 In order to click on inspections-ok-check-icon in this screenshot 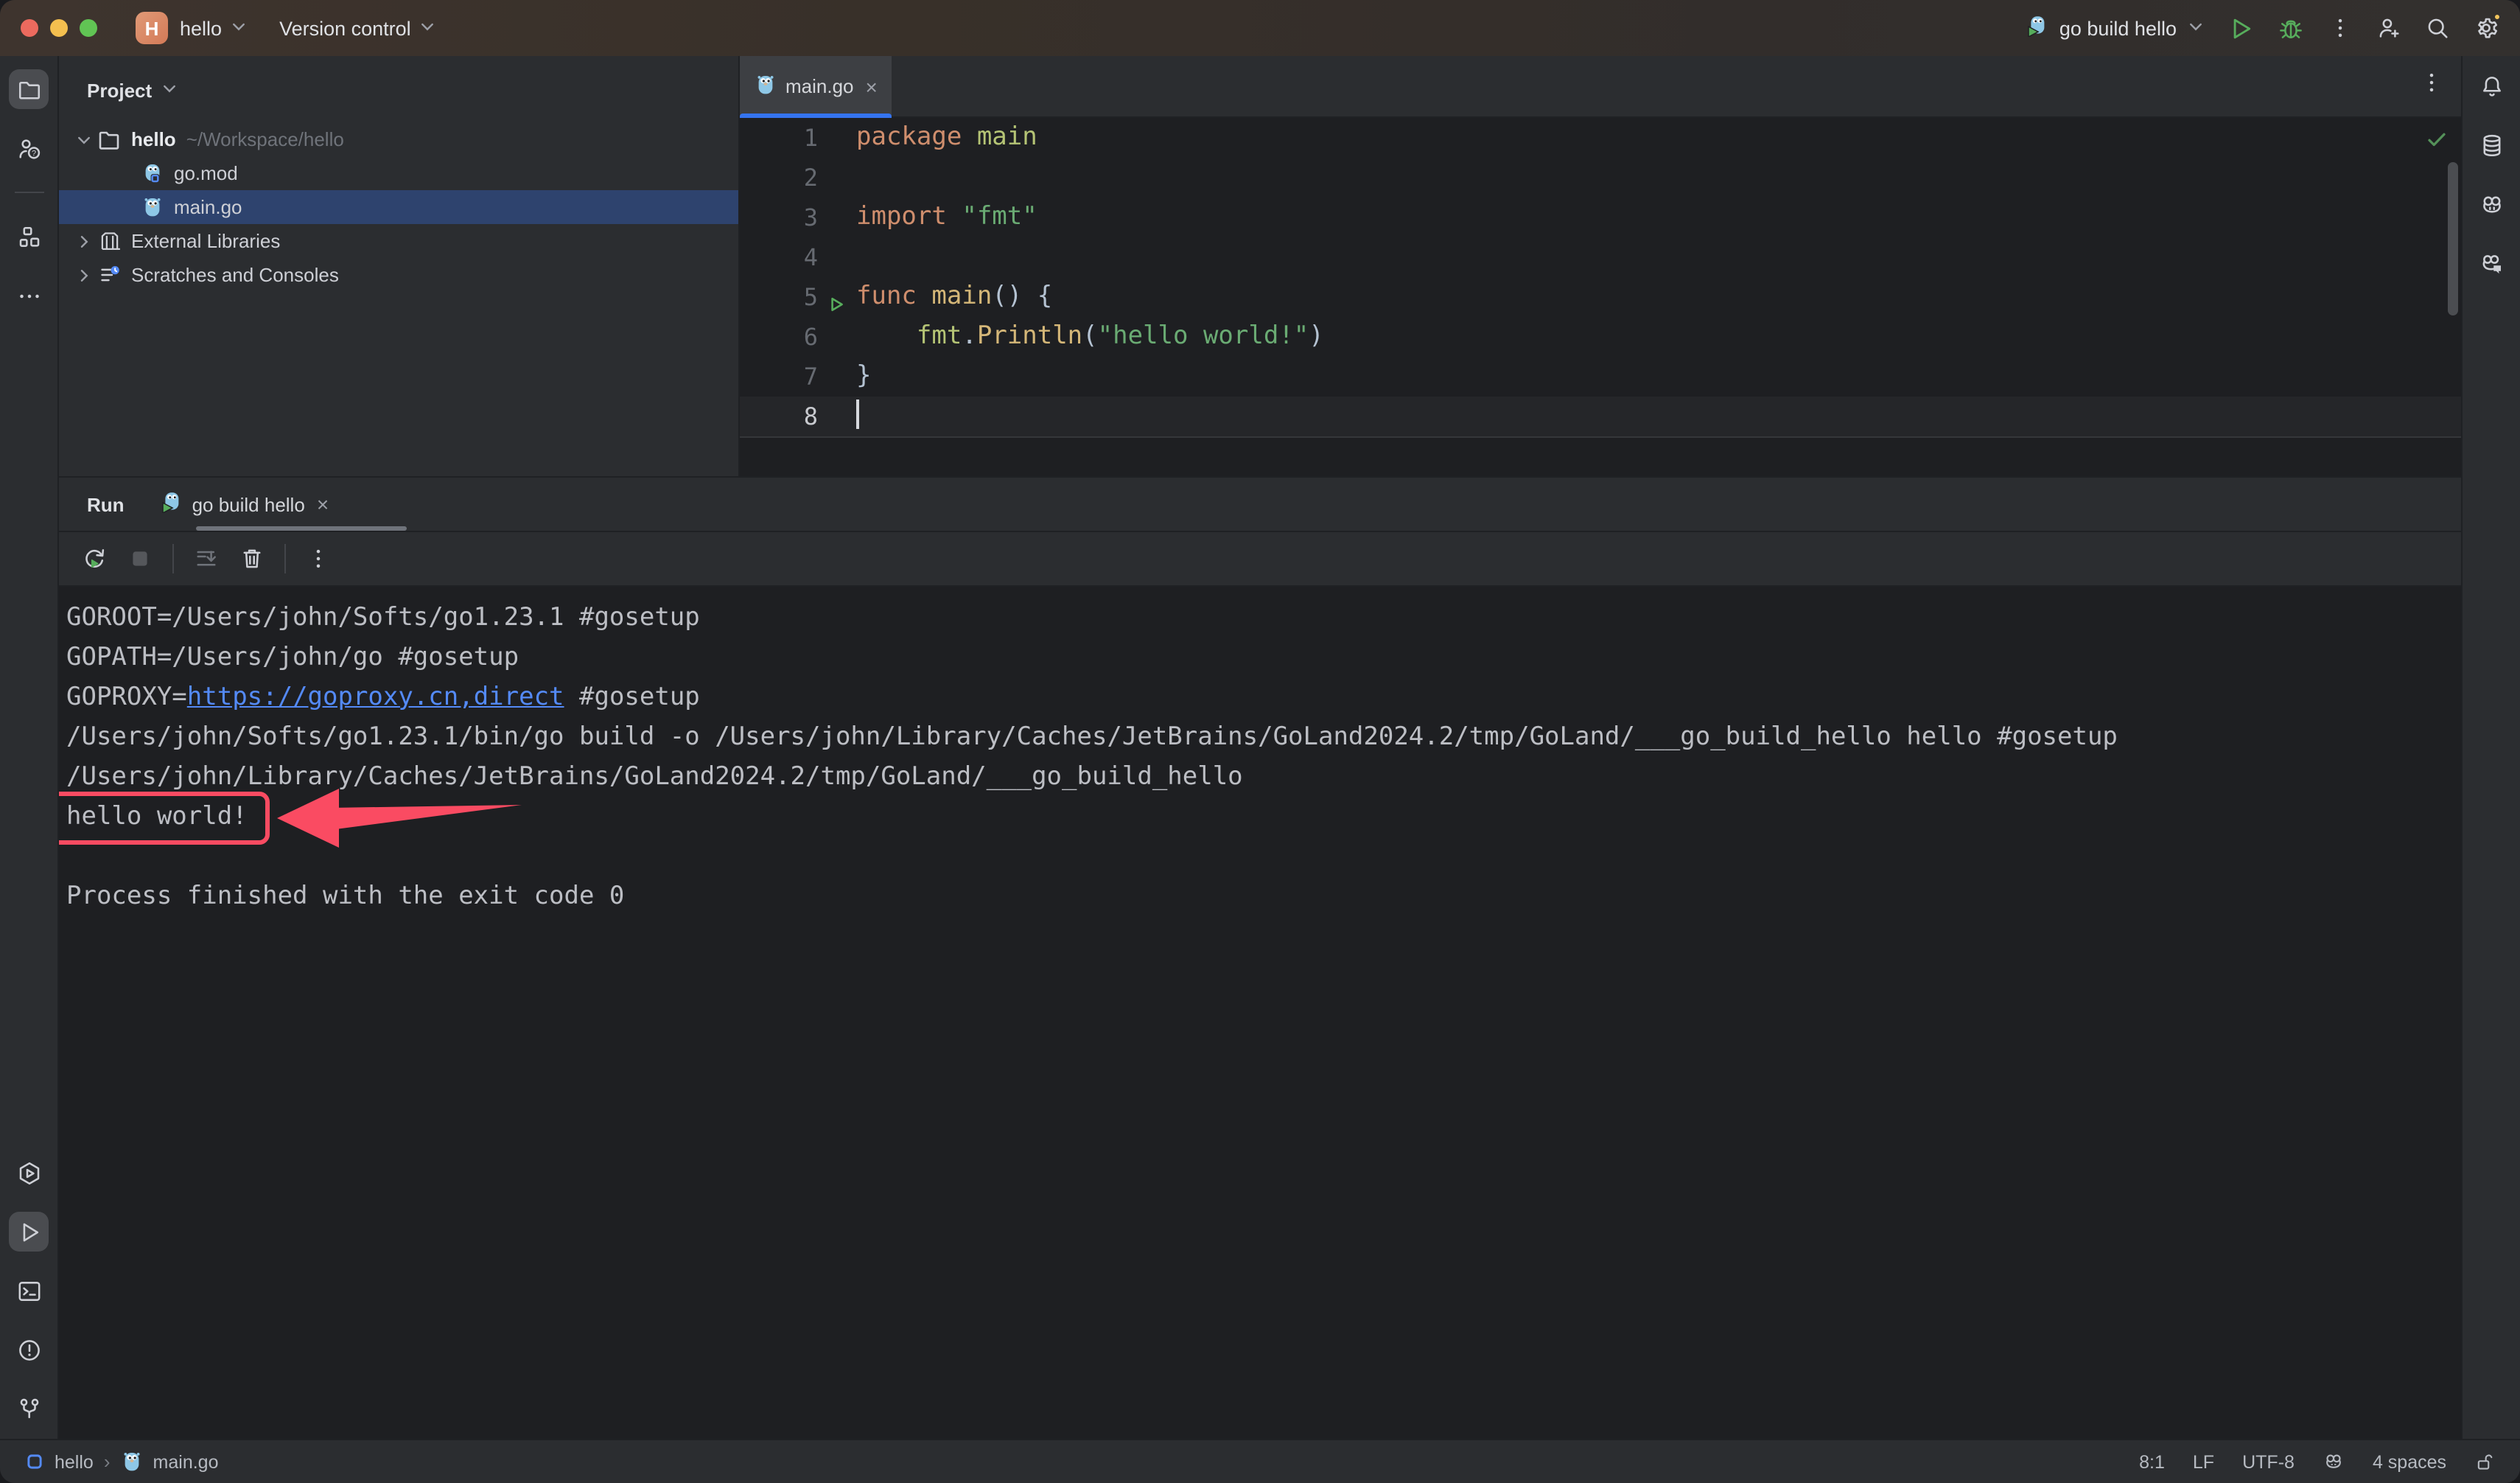, I will do `click(2437, 143)`.